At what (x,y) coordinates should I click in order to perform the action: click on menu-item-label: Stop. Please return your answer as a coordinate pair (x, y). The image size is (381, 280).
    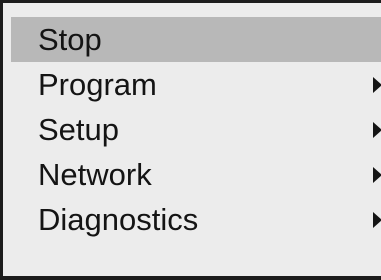
    Looking at the image, I should click on (70, 39).